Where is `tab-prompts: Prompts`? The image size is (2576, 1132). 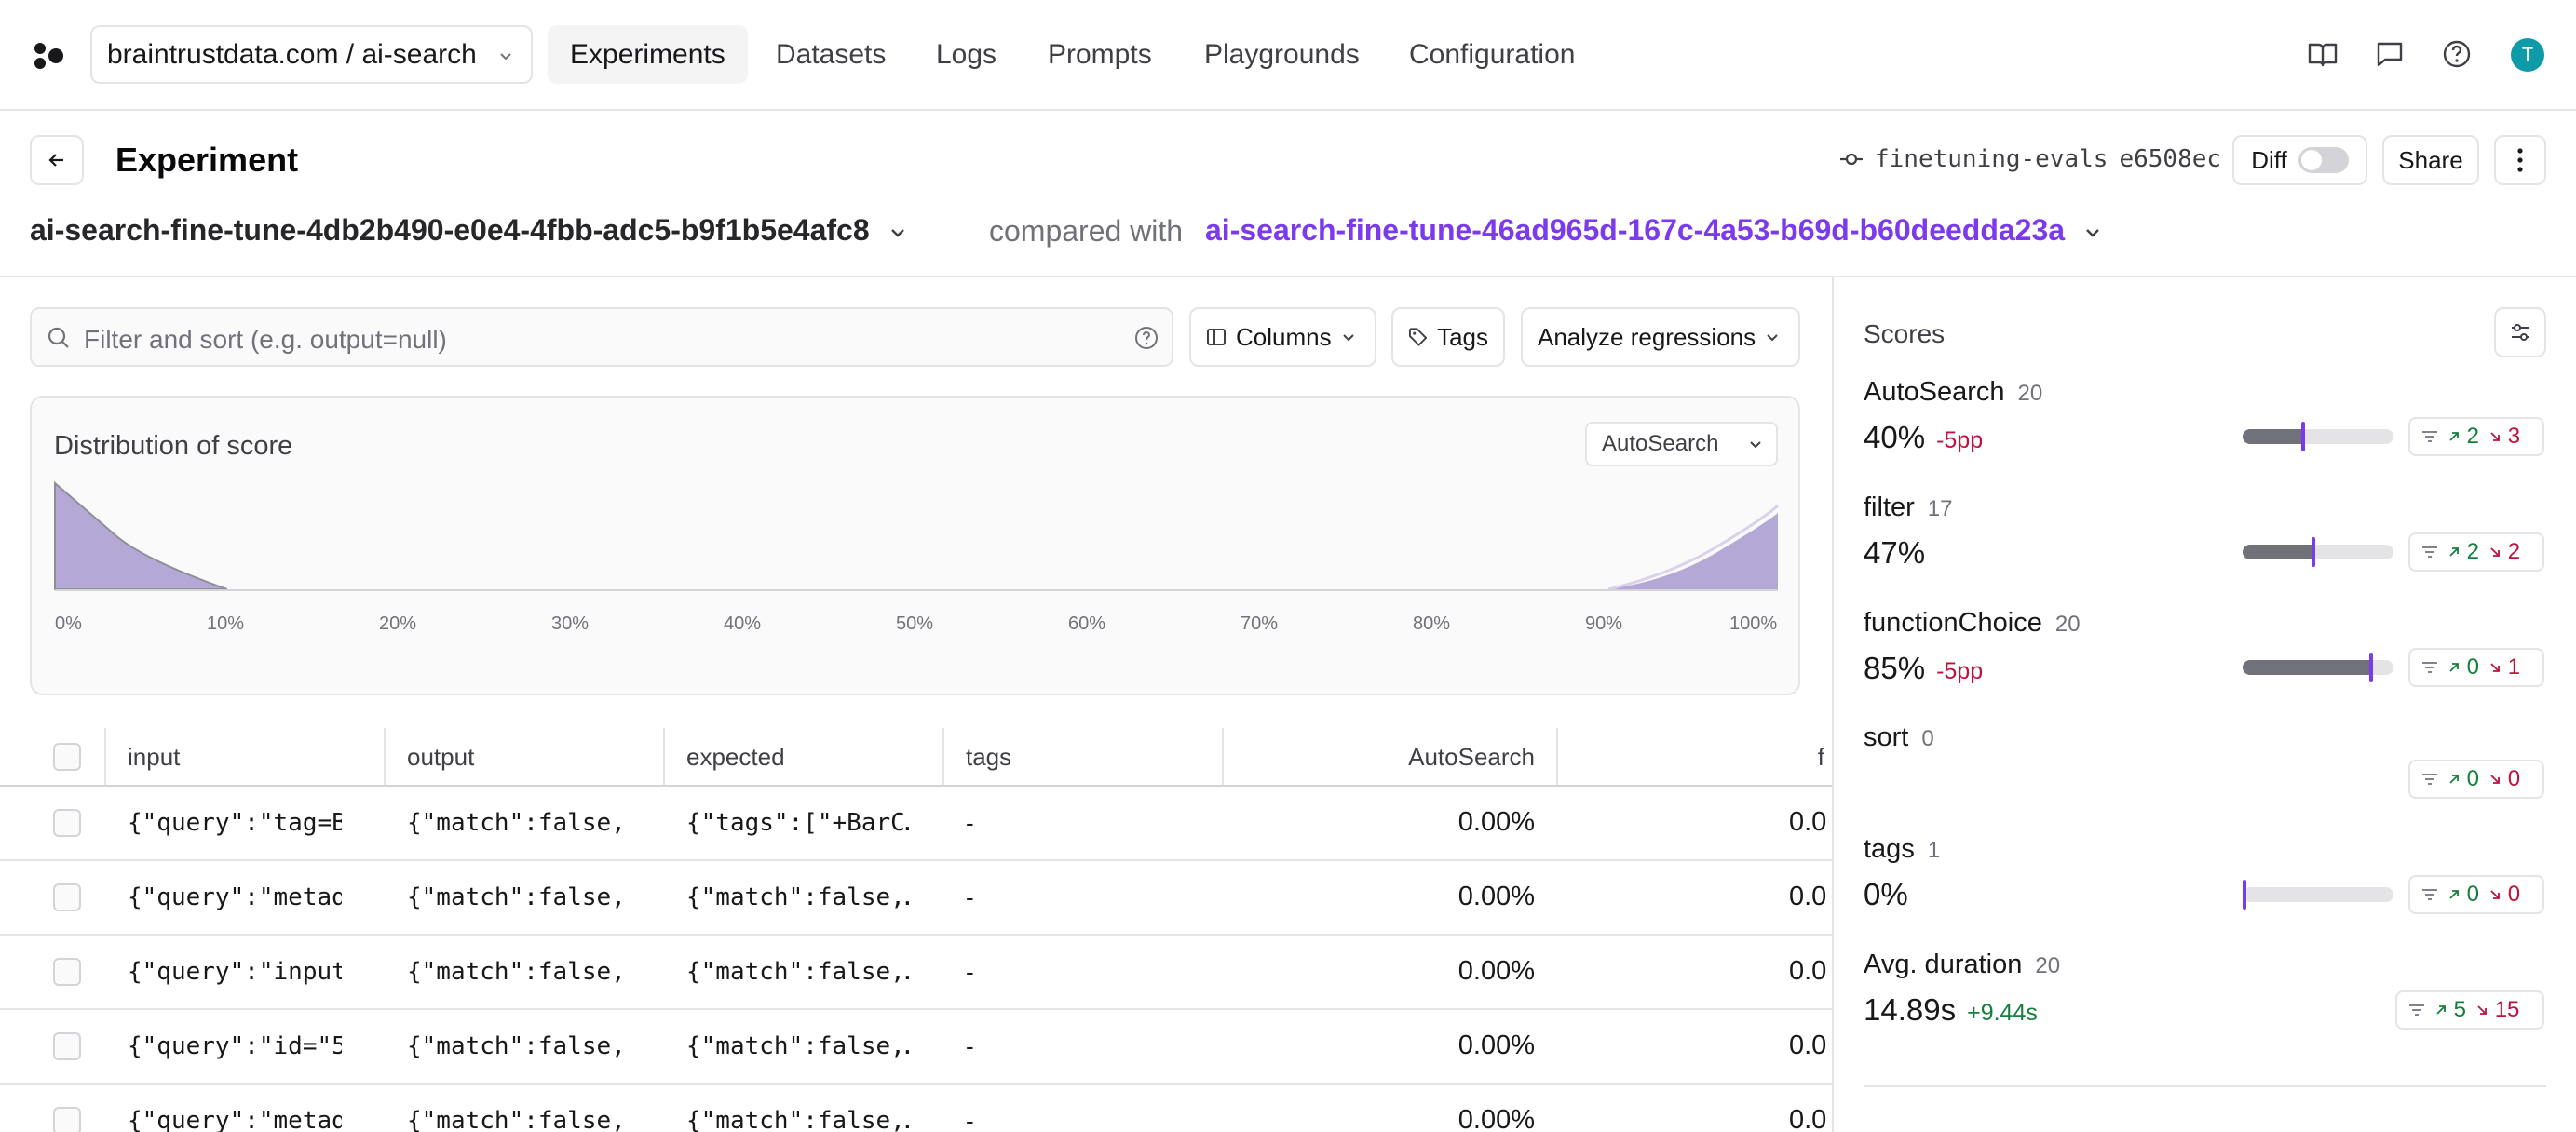
tab-prompts: Prompts is located at coordinates (1099, 55).